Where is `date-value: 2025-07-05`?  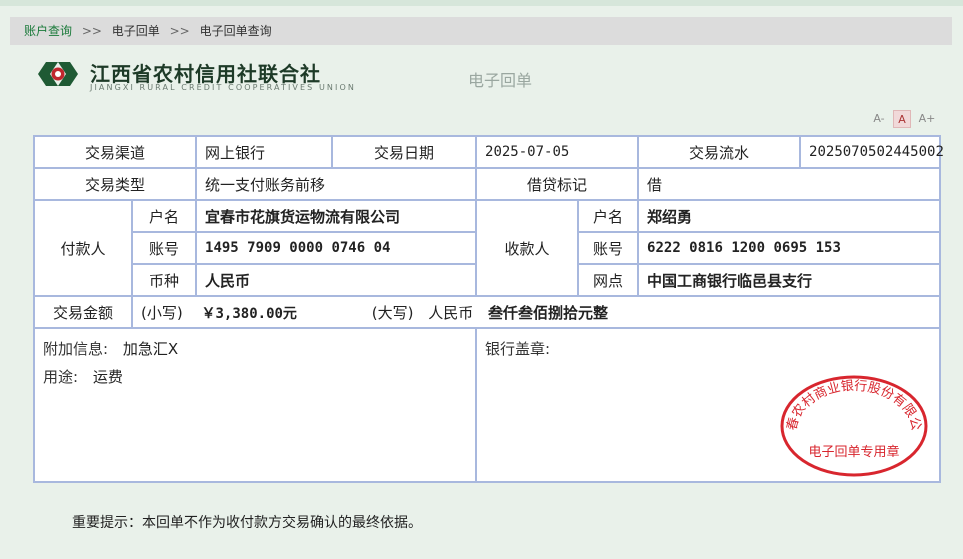 date-value: 2025-07-05 is located at coordinates (557, 152).